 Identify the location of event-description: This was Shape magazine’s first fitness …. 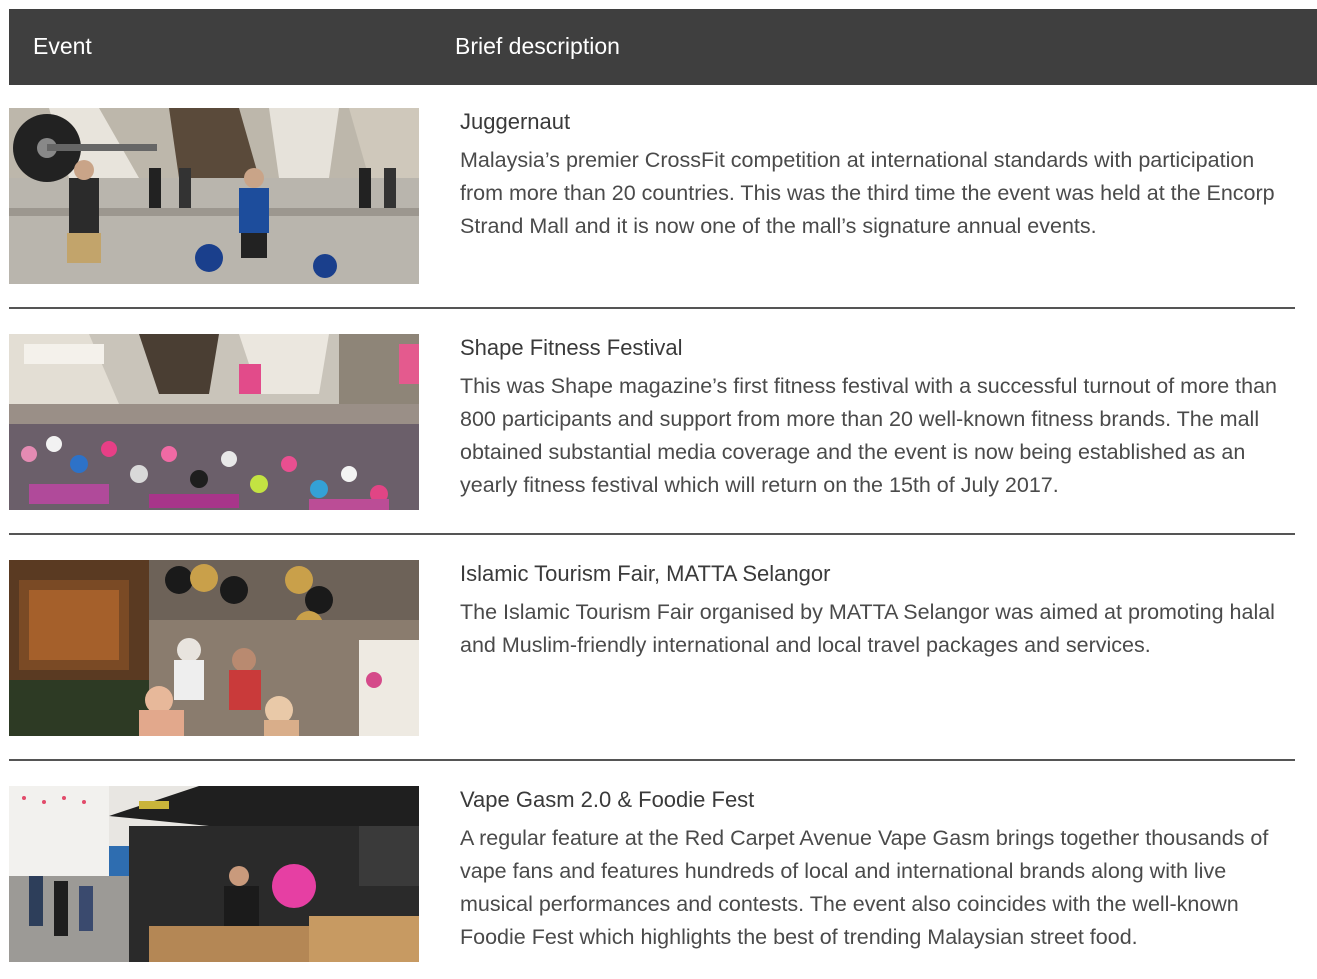
(868, 435).